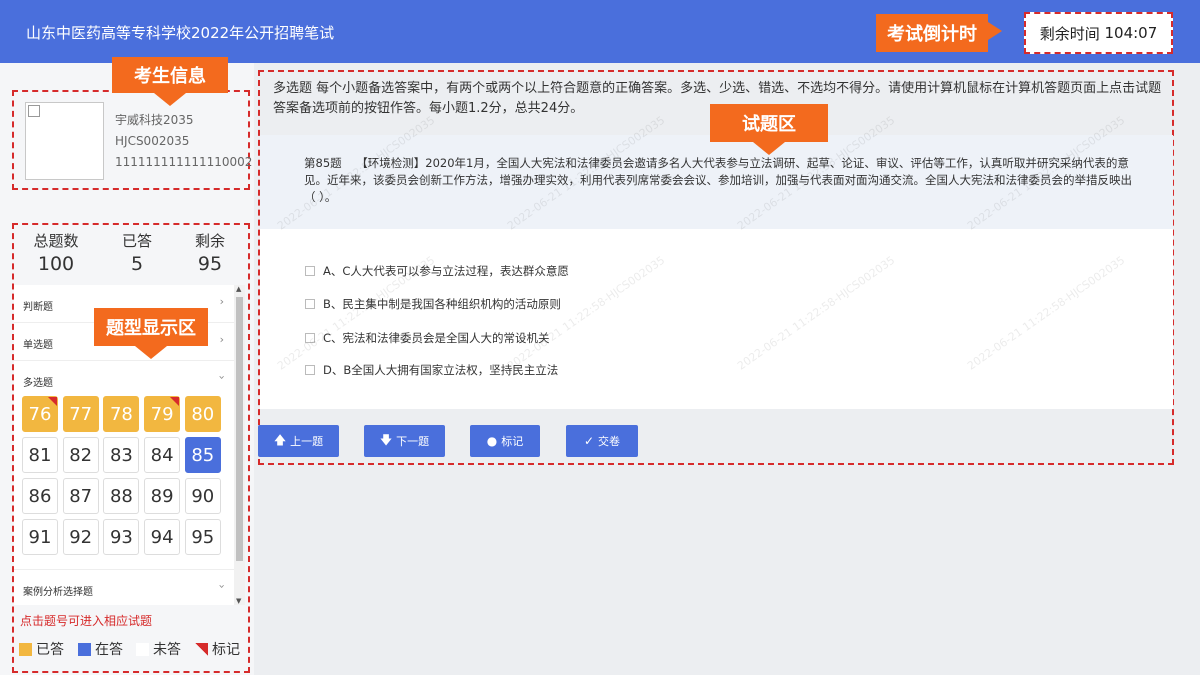 The image size is (1200, 675). What do you see at coordinates (38, 383) in the screenshot?
I see `type-name: 多选题` at bounding box center [38, 383].